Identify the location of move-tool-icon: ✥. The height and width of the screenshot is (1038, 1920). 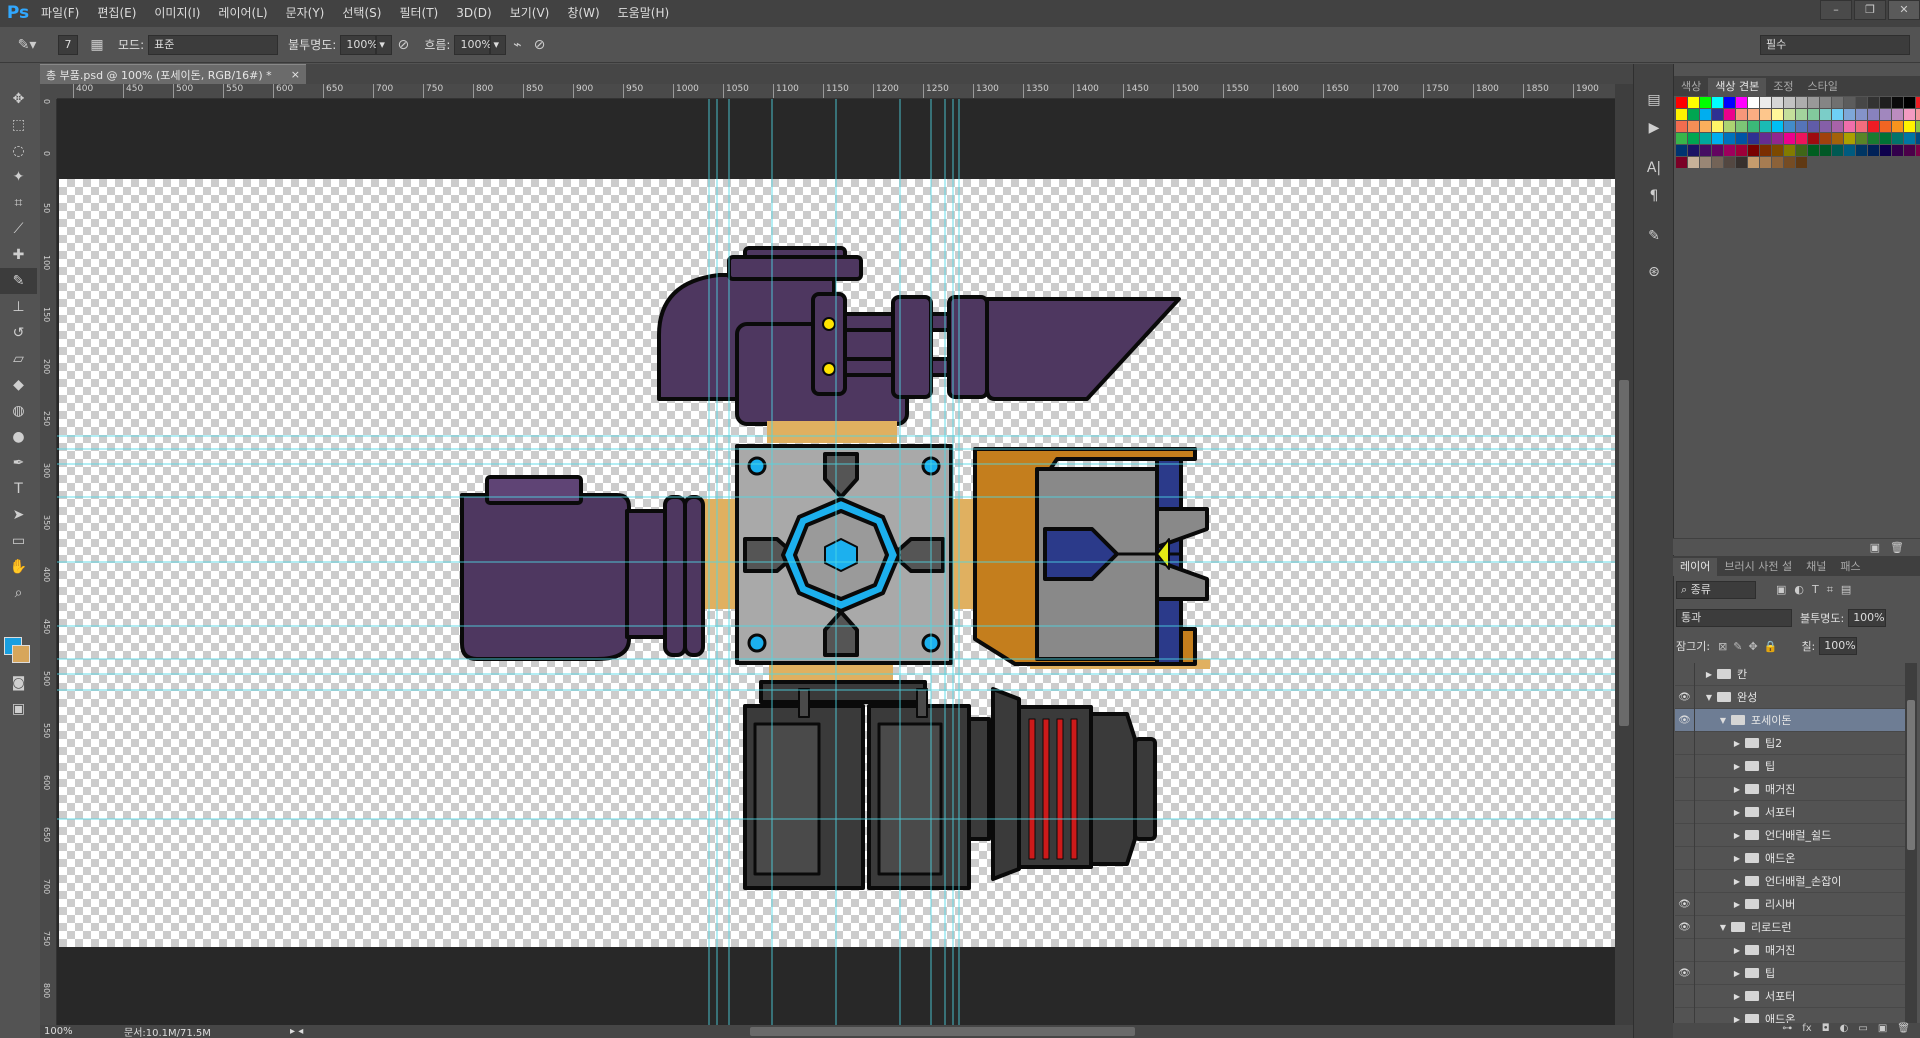
(18, 99).